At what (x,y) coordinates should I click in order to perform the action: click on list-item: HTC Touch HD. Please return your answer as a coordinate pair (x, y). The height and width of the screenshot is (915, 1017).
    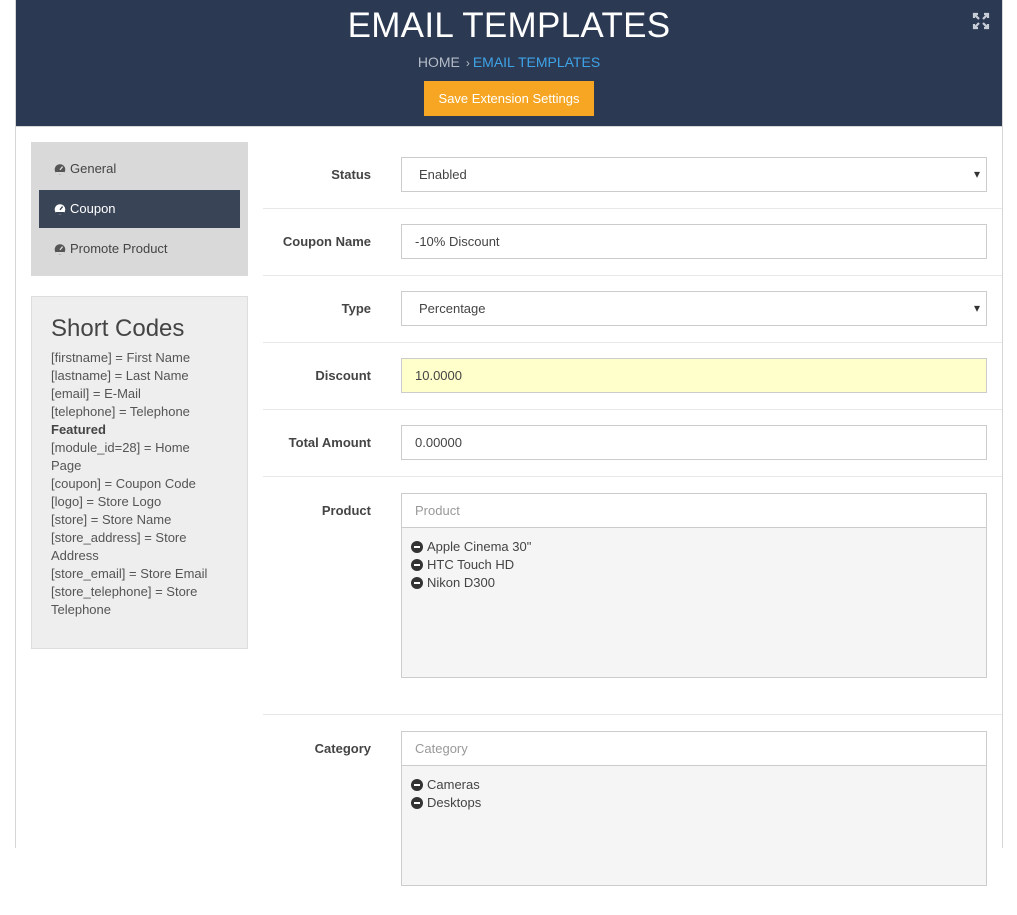
    Looking at the image, I should click on (694, 565).